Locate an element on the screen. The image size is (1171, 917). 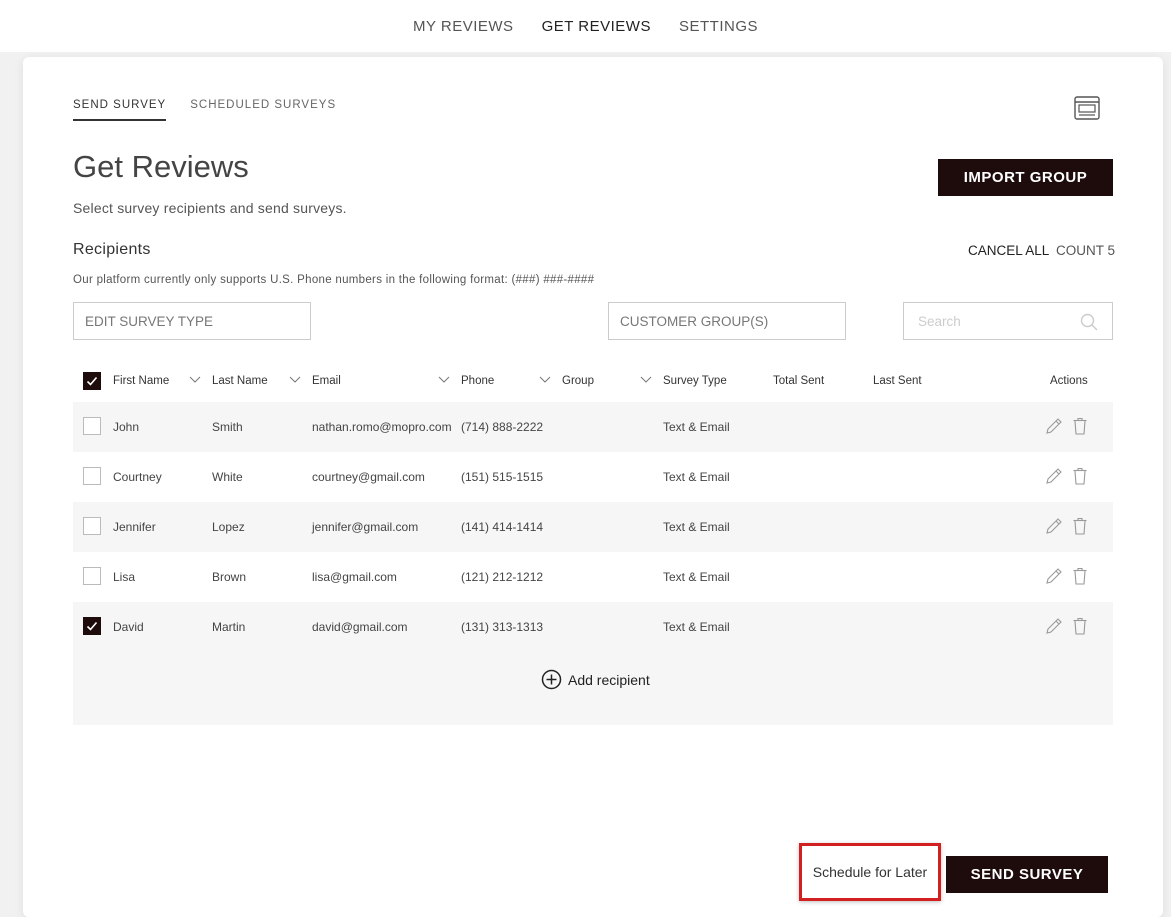
subtabs: SEND SURVEY SCHEDULED SURVEYS is located at coordinates (204, 110).